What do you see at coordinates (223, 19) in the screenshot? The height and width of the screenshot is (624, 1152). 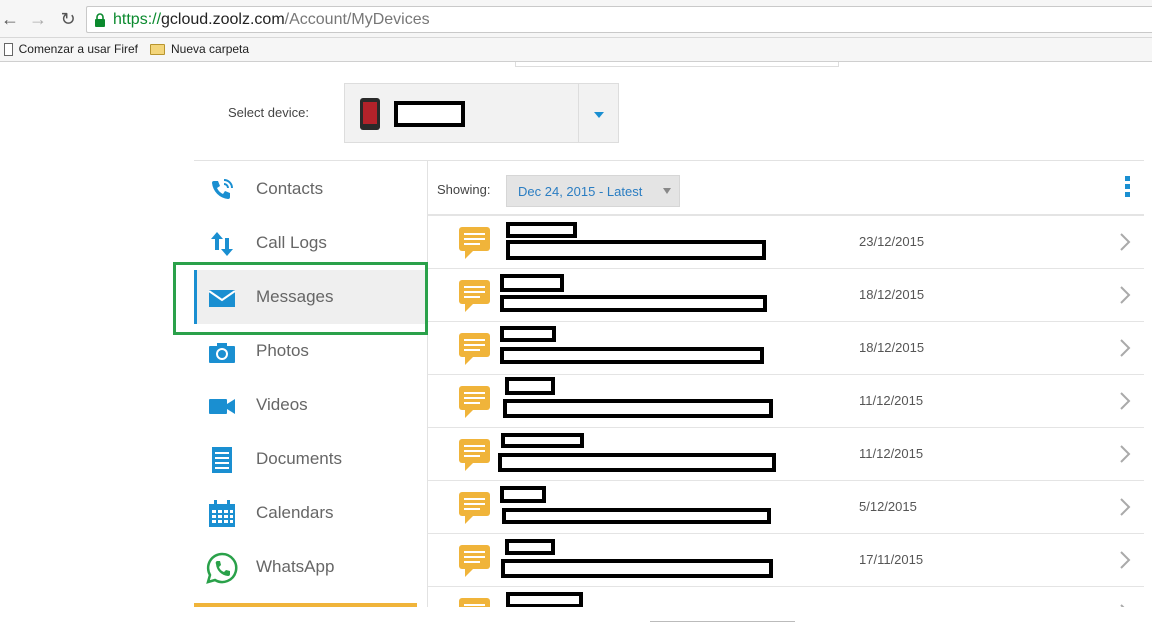 I see `url-host: gcloud.zoolz.com` at bounding box center [223, 19].